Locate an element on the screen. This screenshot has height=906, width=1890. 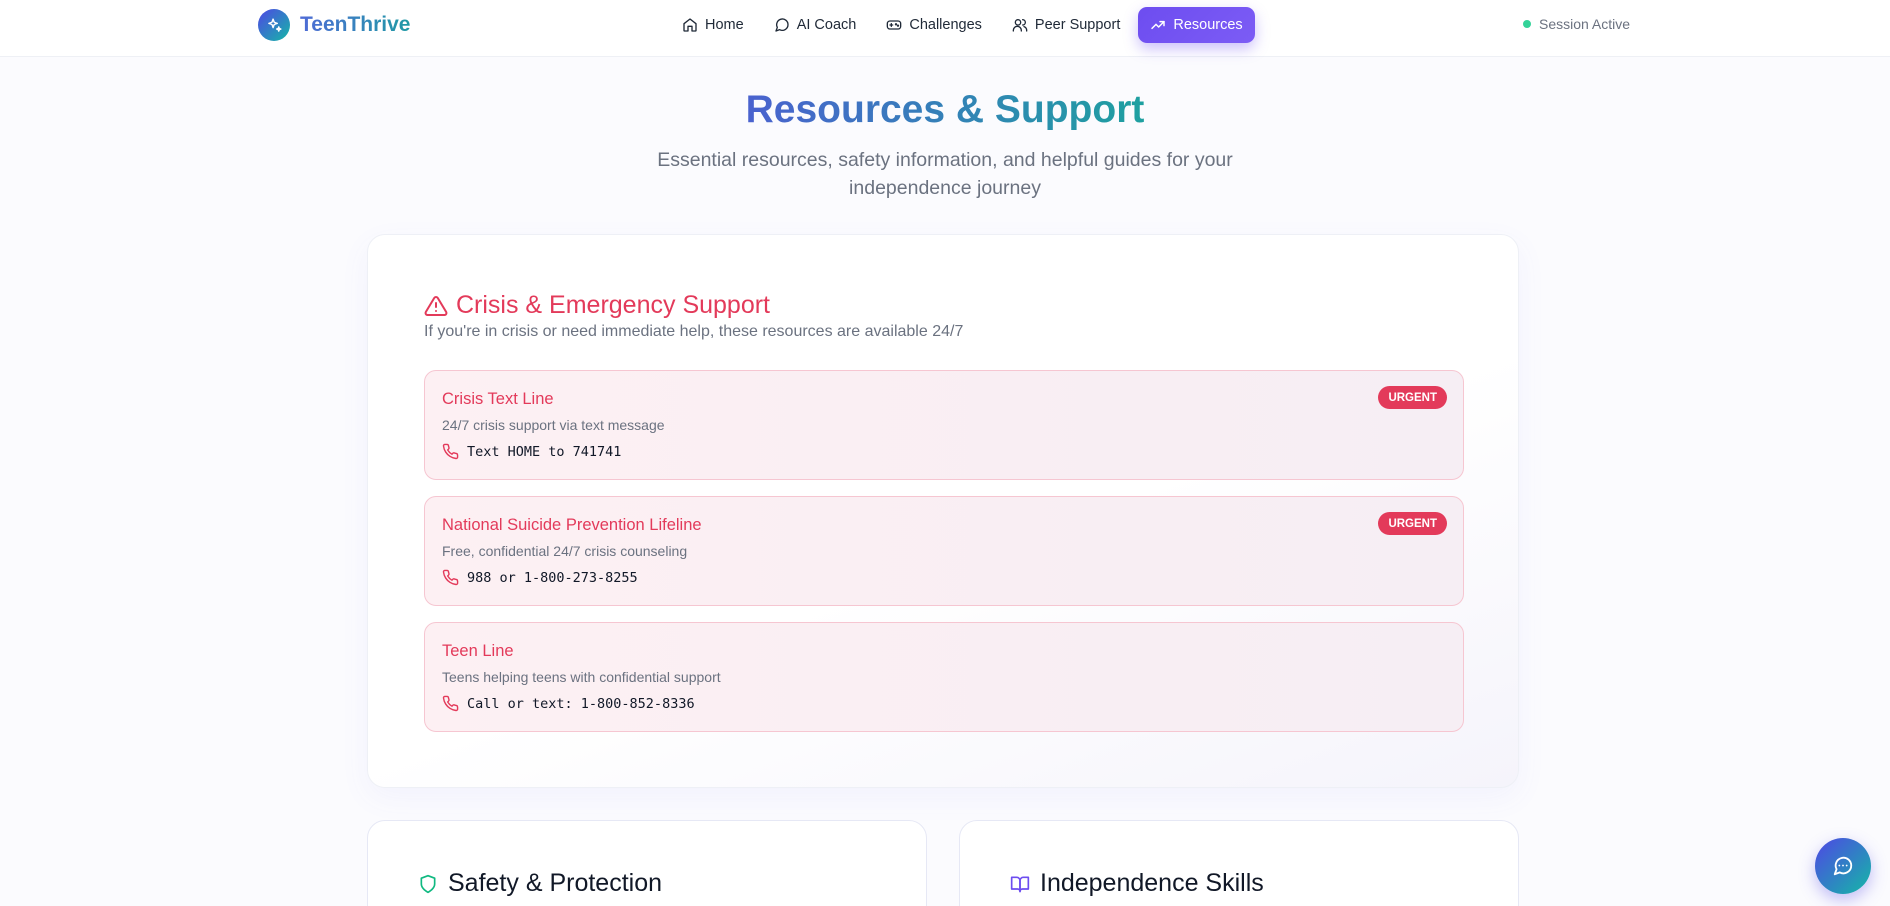
nav-resources-label: Resources is located at coordinates (1208, 25).